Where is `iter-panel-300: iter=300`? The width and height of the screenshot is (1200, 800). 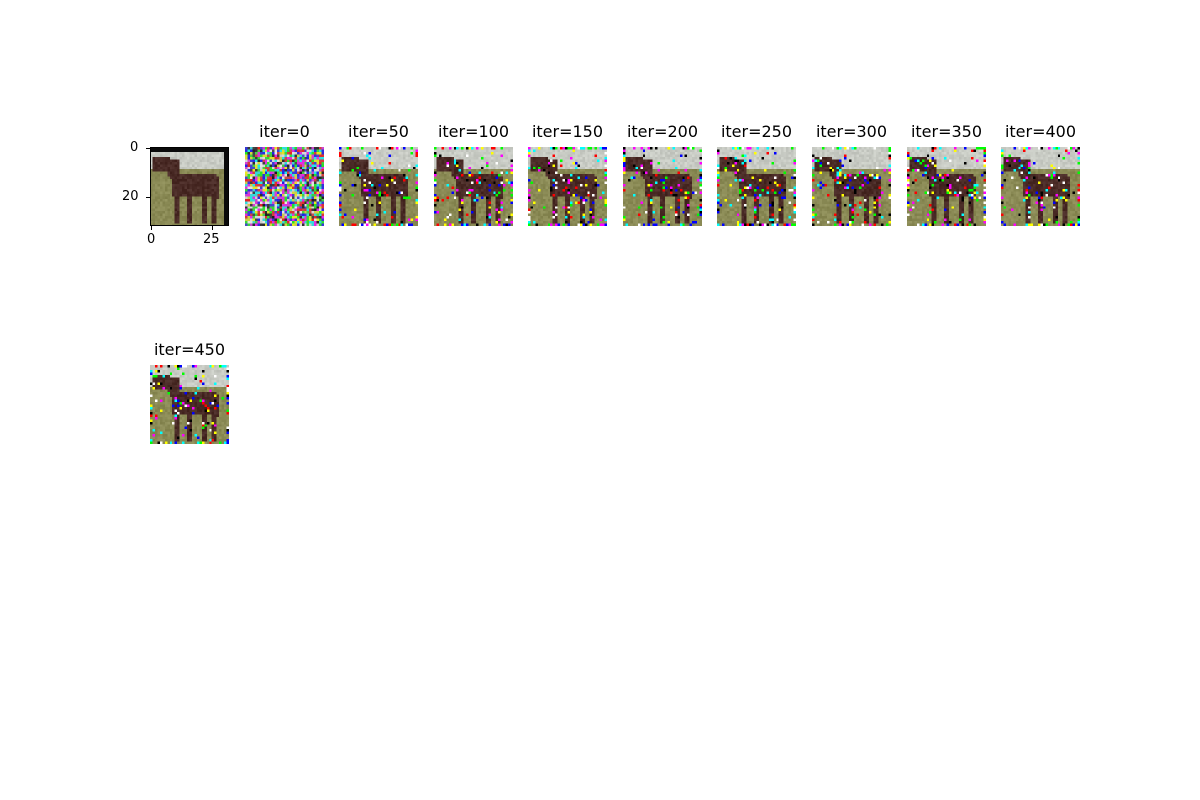 iter-panel-300: iter=300 is located at coordinates (851, 174).